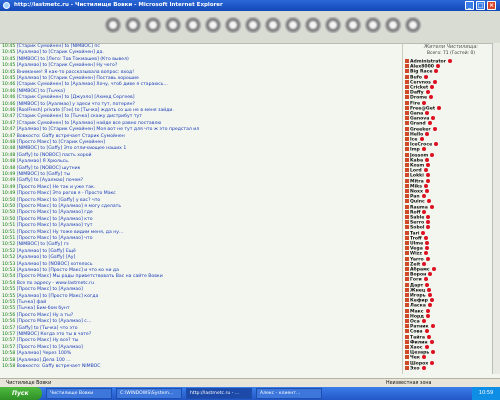 This screenshot has width=500, height=400. Describe the element at coordinates (58, 366) in the screenshot. I see `message-text: Вовкосто: Gaffy встречает NIMBOC` at that location.